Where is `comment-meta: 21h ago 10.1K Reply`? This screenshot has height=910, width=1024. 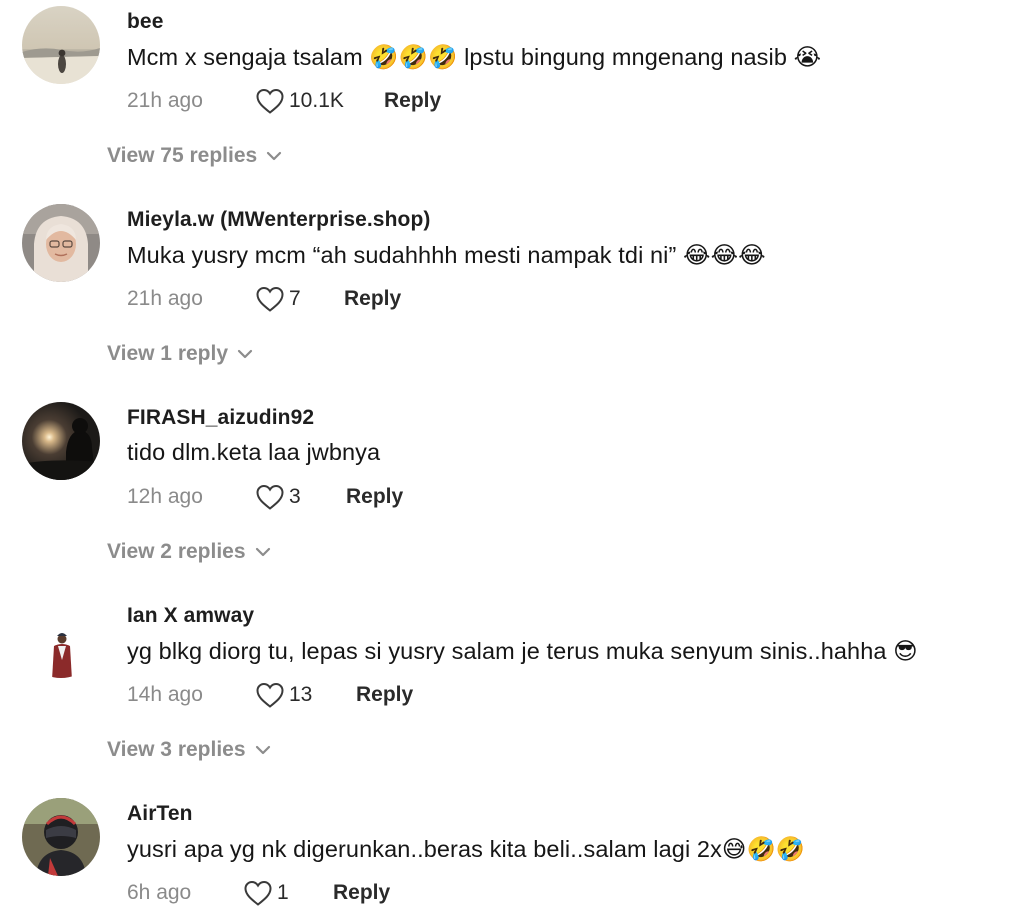 comment-meta: 21h ago 10.1K Reply is located at coordinates (284, 101).